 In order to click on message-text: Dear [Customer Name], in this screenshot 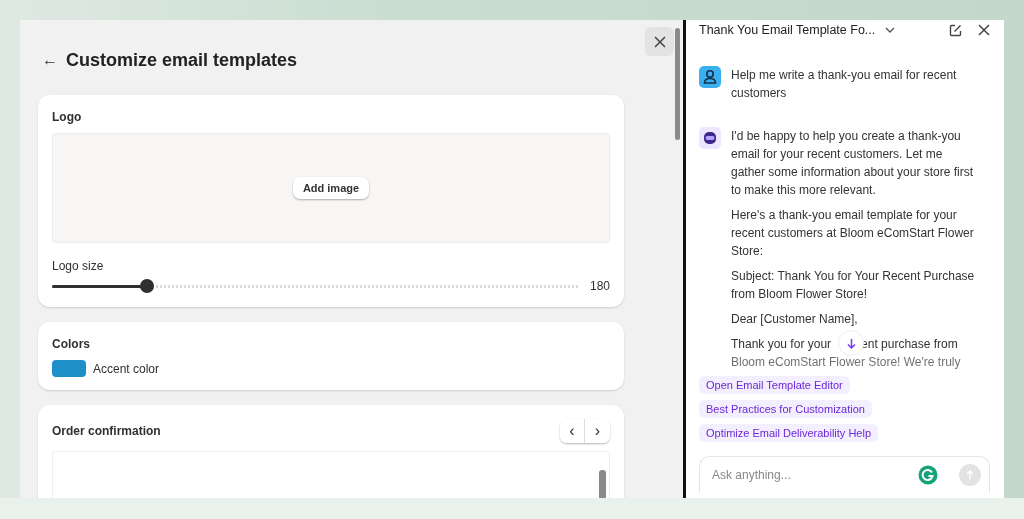, I will do `click(795, 319)`.